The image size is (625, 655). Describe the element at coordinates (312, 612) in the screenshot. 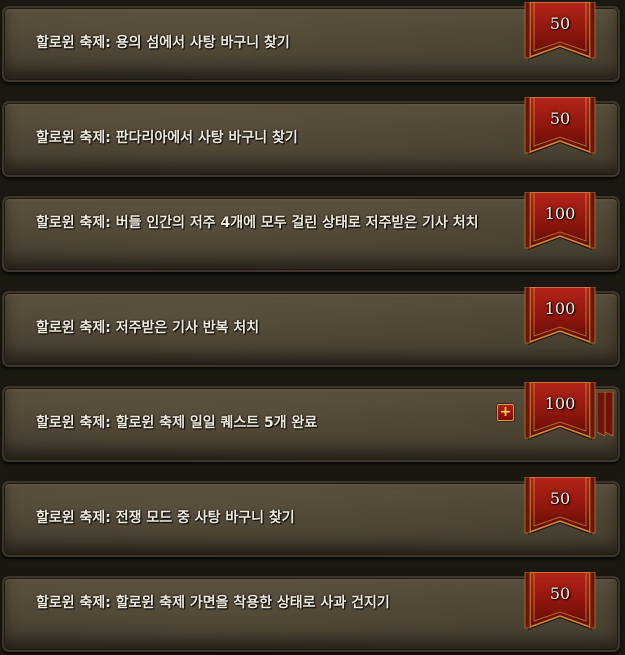

I see `achievement-row: 할로윈 축제: 할로윈 축제 가면을 착용한 상태로 사과 건지기 50` at that location.